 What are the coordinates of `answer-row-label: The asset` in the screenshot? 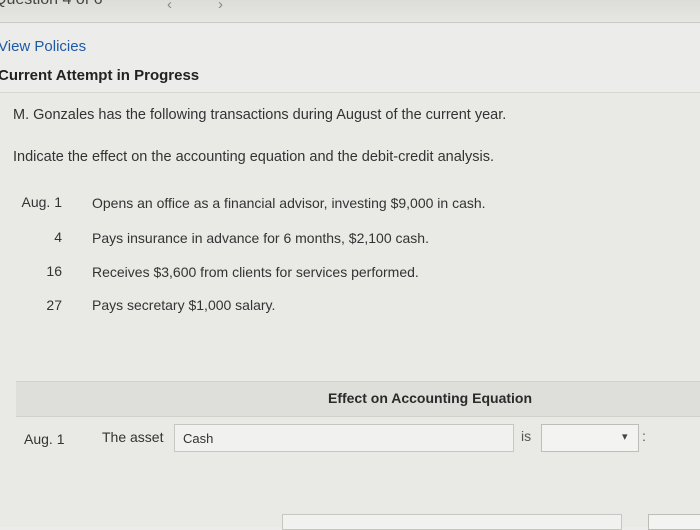 It's located at (133, 437).